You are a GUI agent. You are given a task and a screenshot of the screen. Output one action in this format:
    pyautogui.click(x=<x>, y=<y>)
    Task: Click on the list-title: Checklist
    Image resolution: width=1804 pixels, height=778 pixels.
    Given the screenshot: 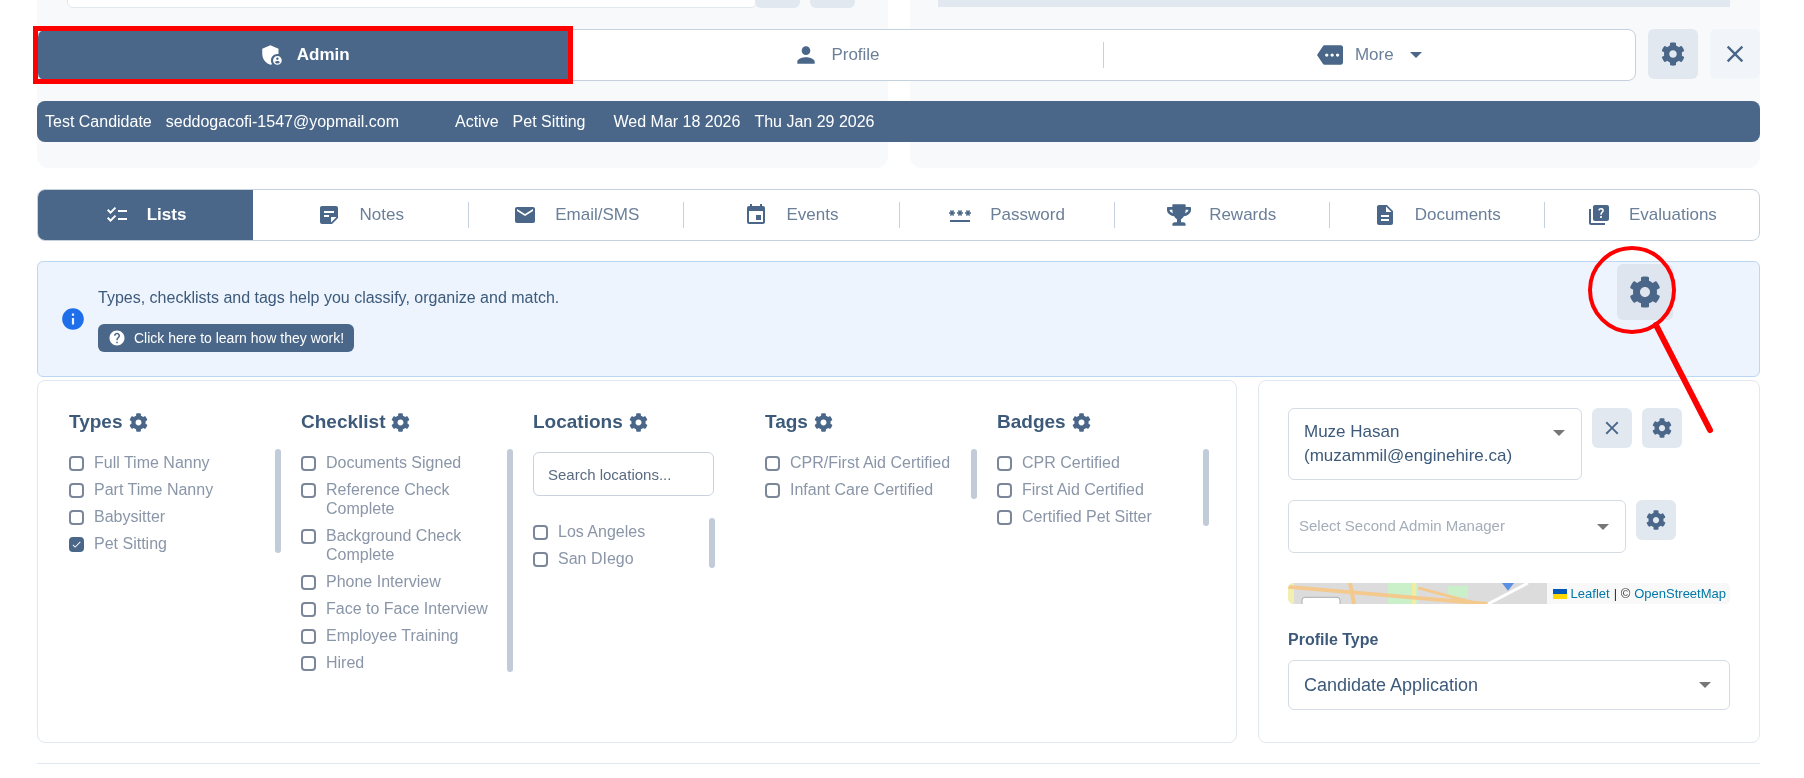 What is the action you would take?
    pyautogui.click(x=343, y=421)
    